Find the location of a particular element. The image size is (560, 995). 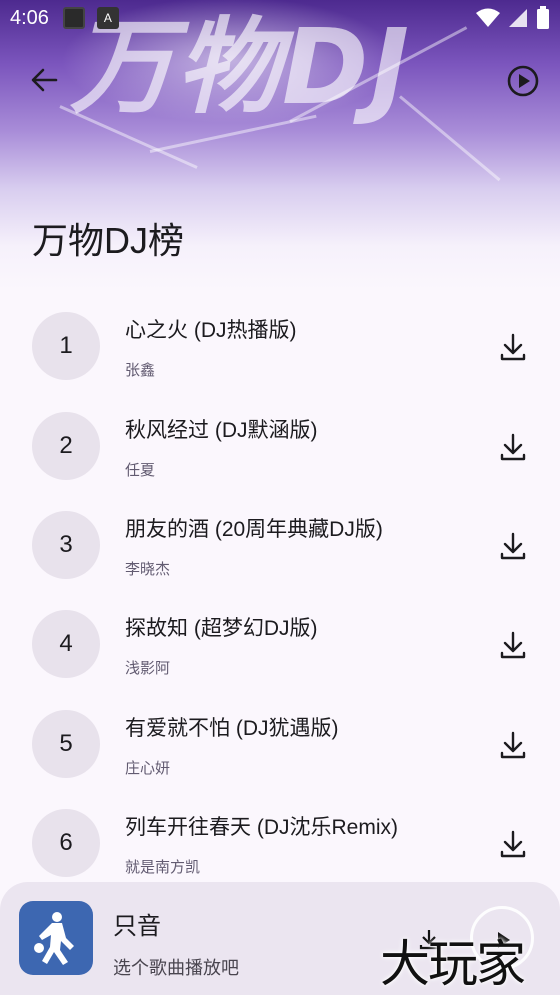

rank-badge: 6 is located at coordinates (66, 843).